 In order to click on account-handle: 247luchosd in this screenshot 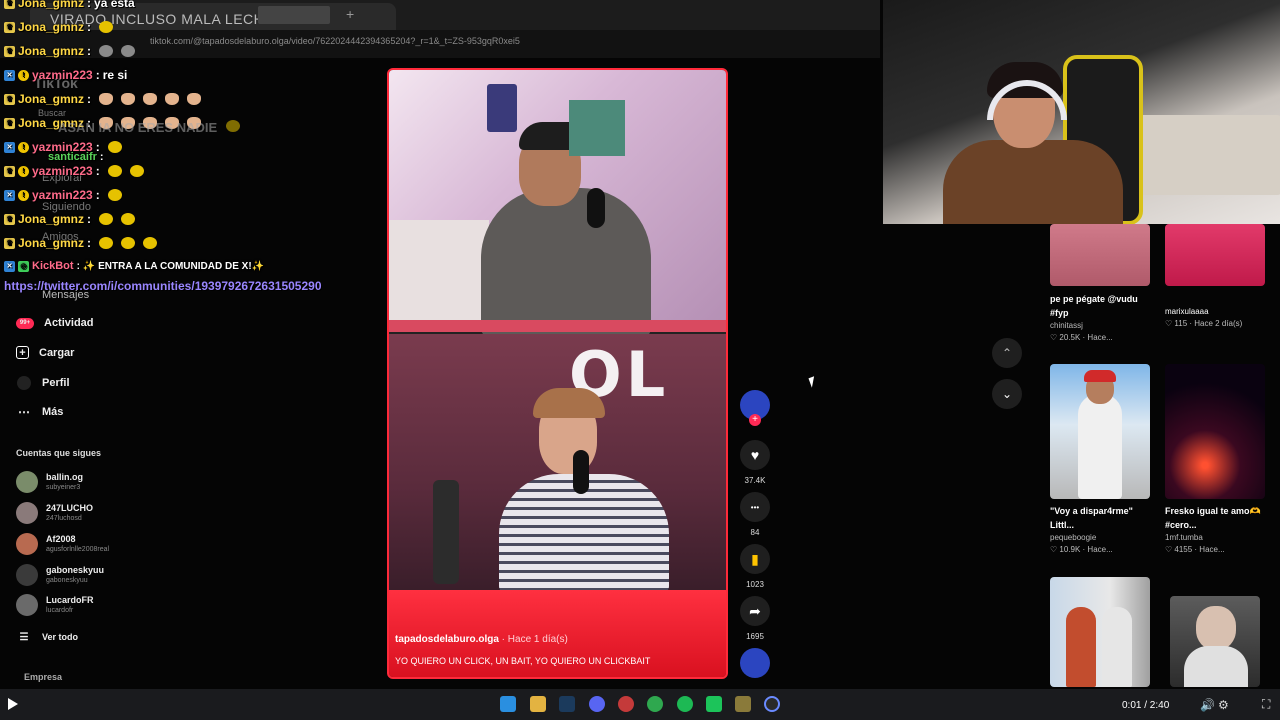, I will do `click(64, 518)`.